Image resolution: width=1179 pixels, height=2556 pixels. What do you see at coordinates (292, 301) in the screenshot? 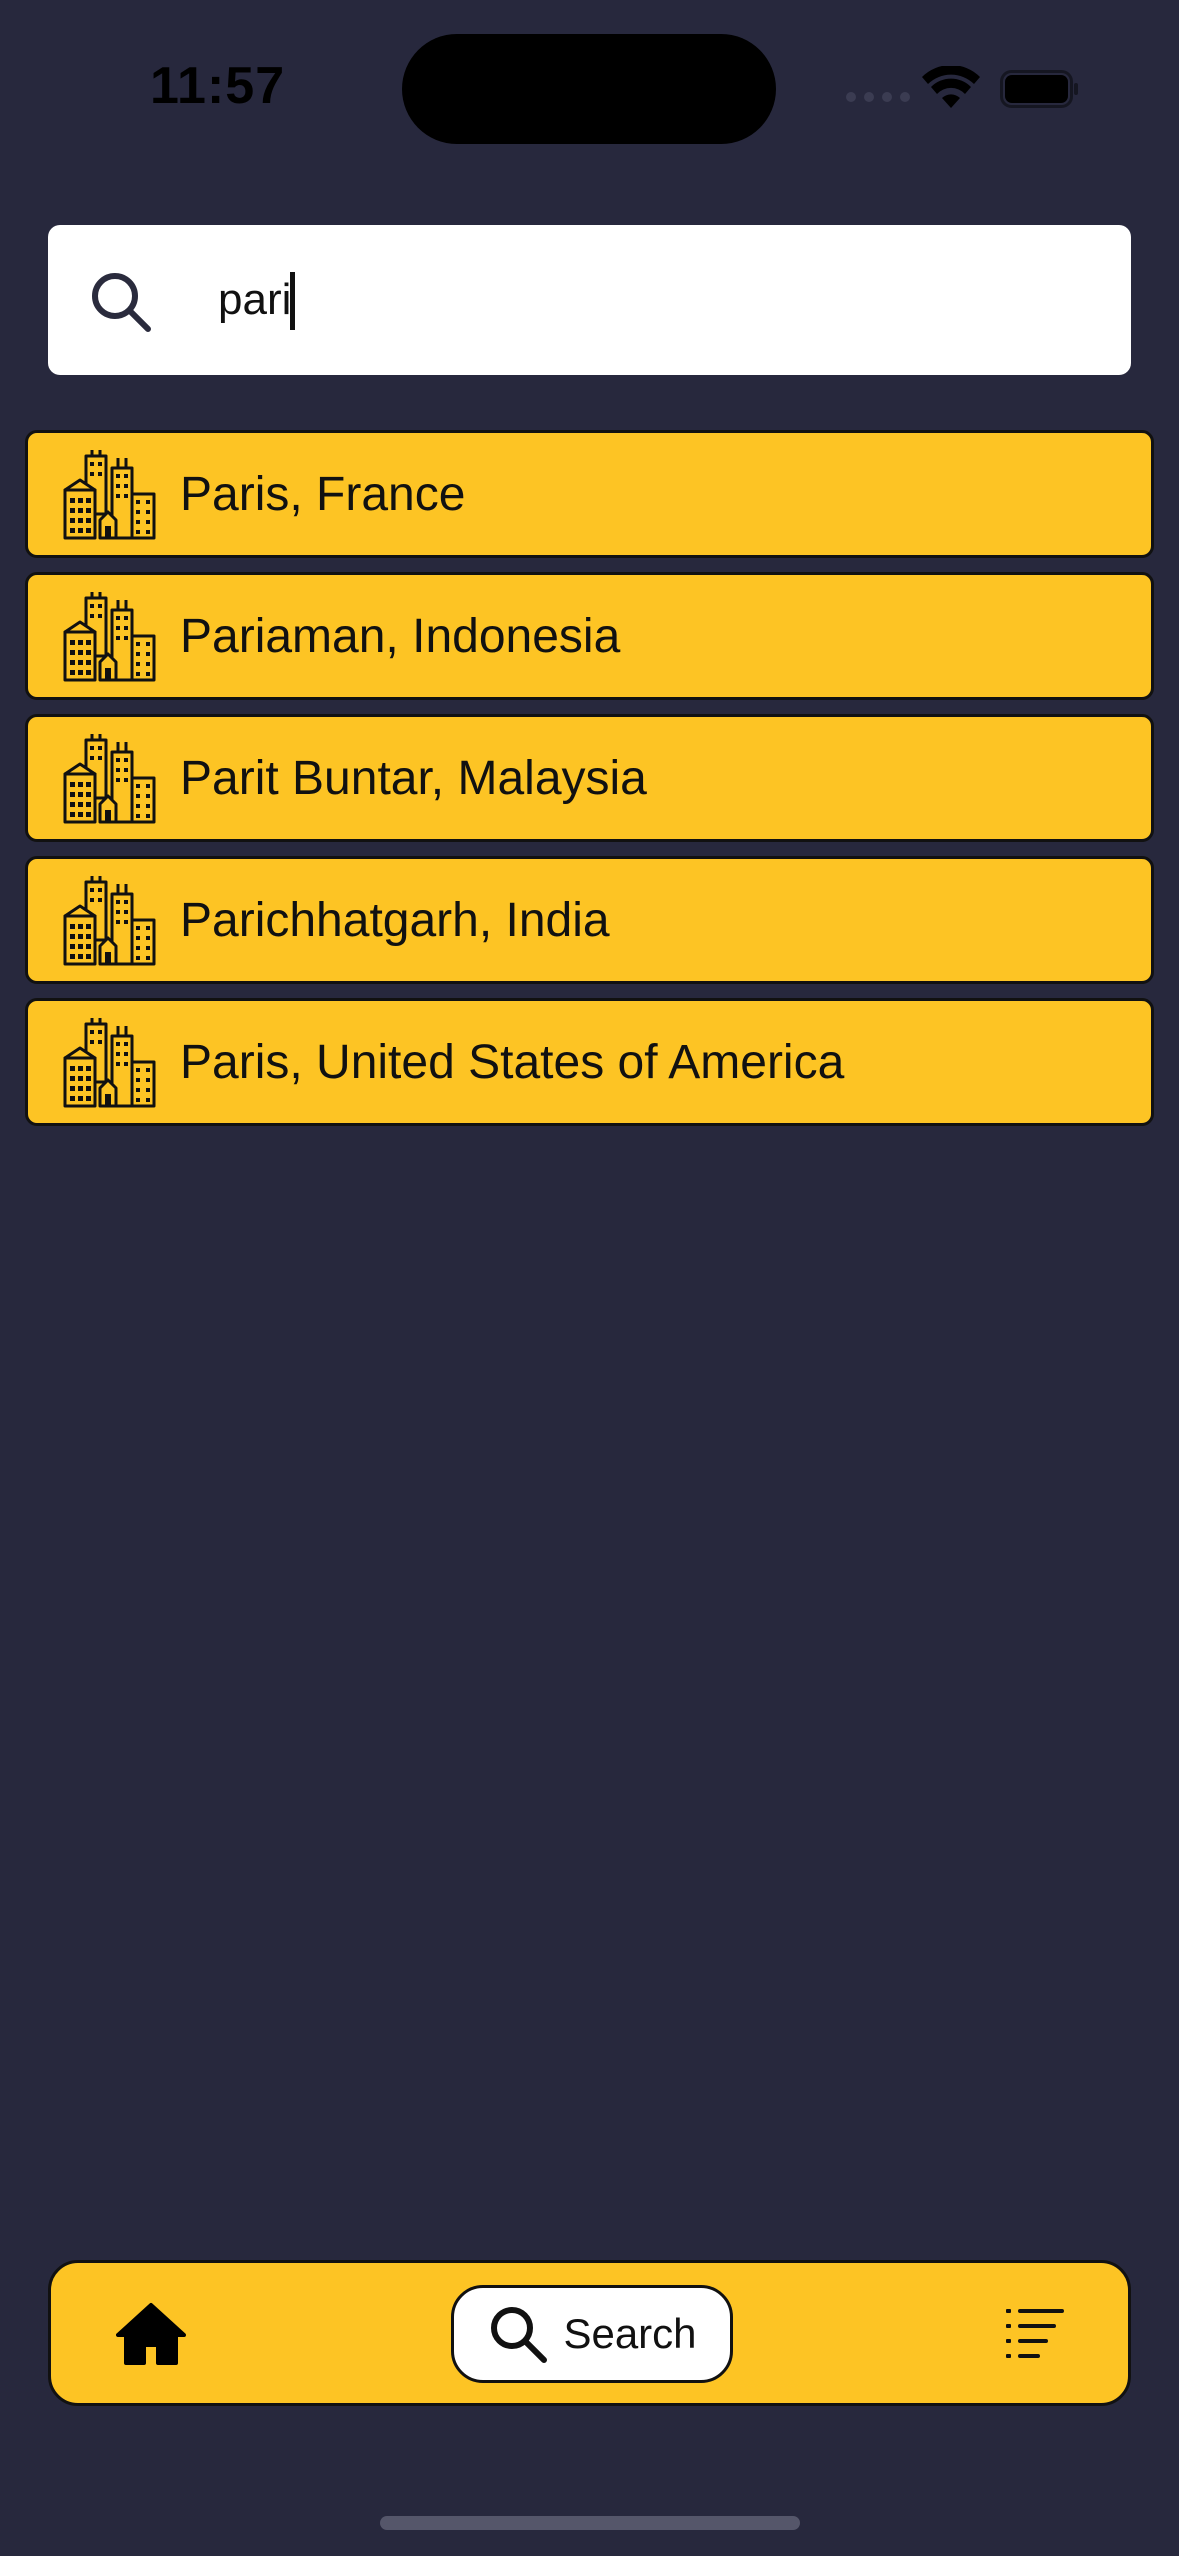
I see `text-caret` at bounding box center [292, 301].